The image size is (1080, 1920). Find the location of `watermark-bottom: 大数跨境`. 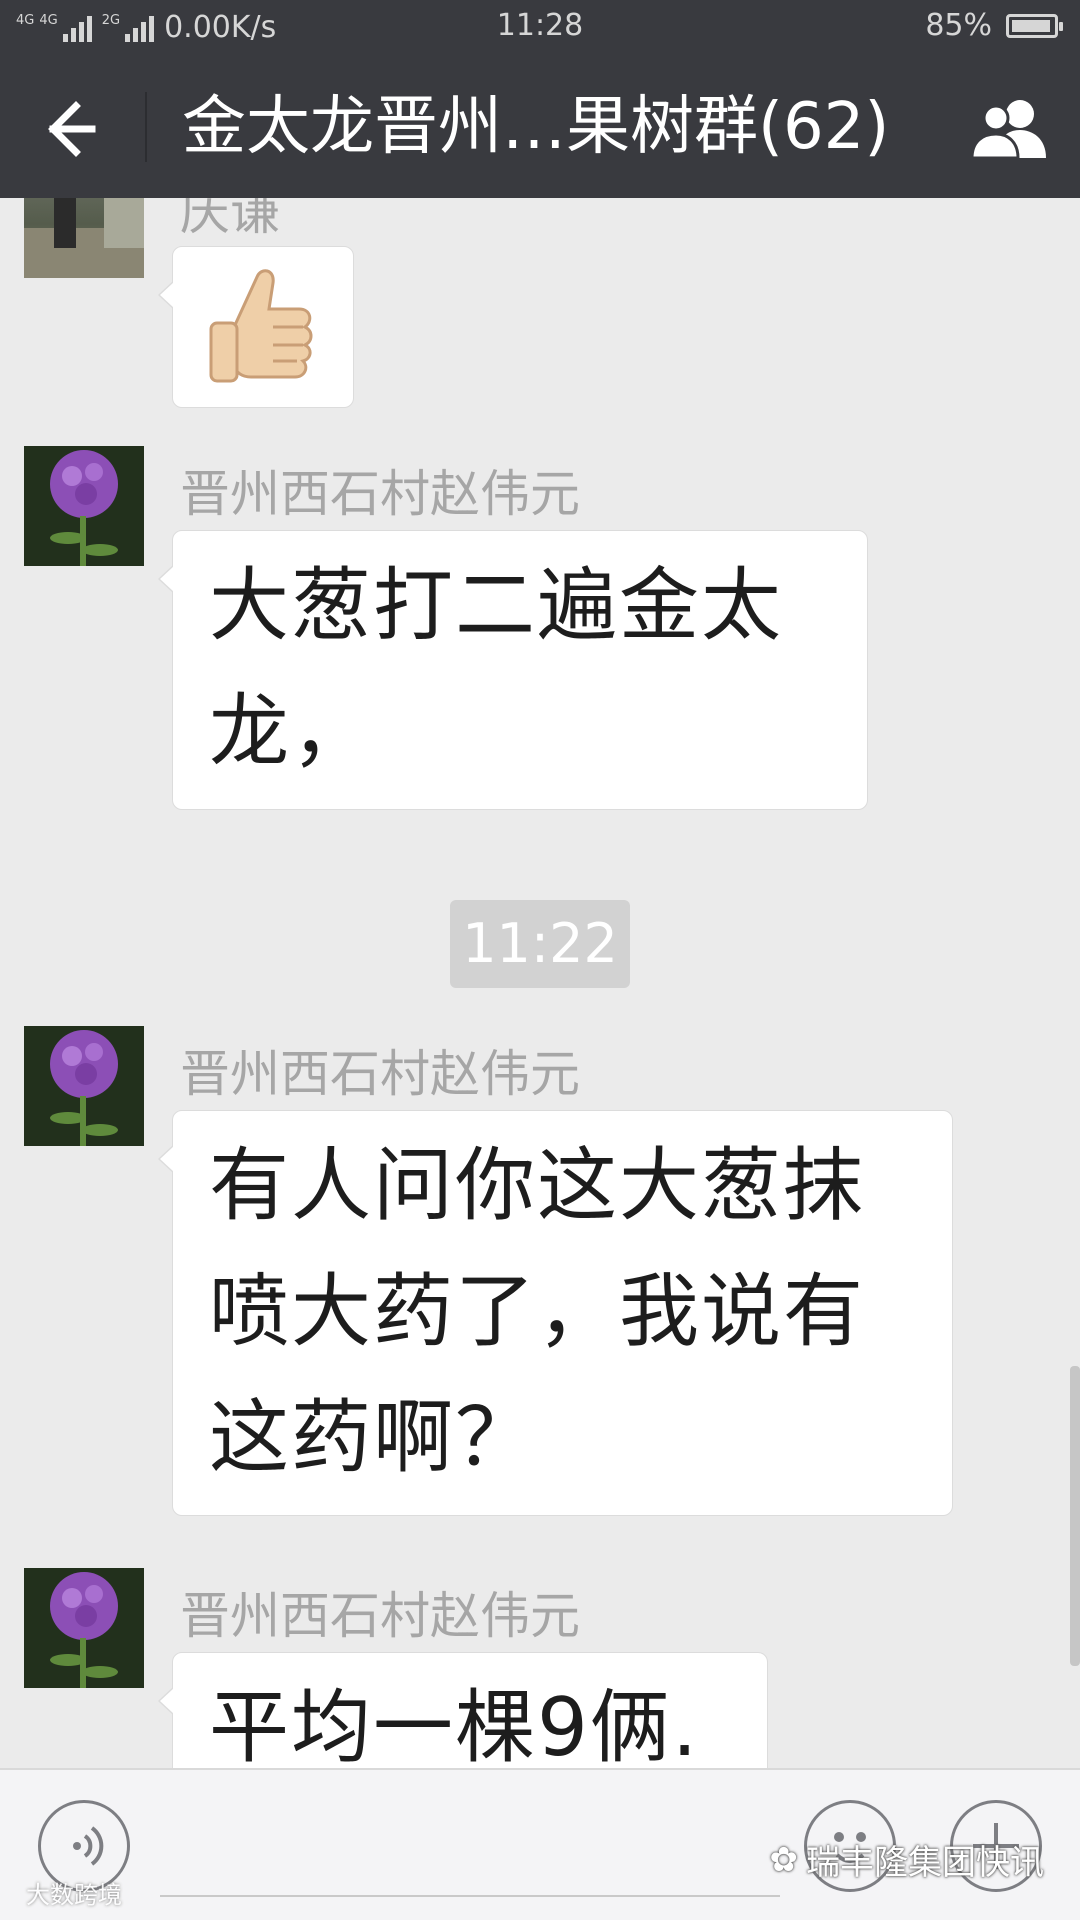

watermark-bottom: 大数跨境 is located at coordinates (74, 1895).